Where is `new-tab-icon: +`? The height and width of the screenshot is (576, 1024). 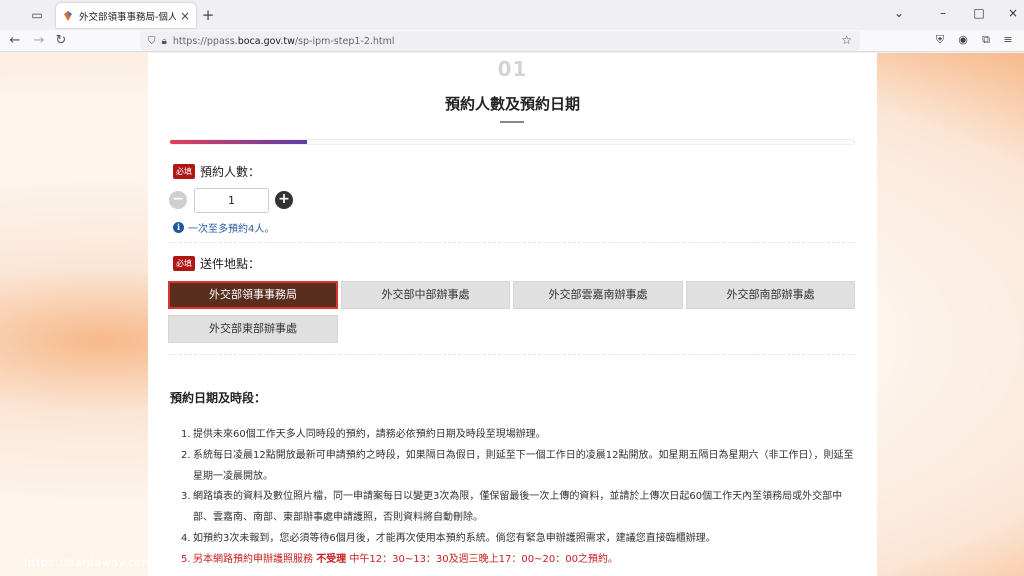
new-tab-icon: + is located at coordinates (208, 15).